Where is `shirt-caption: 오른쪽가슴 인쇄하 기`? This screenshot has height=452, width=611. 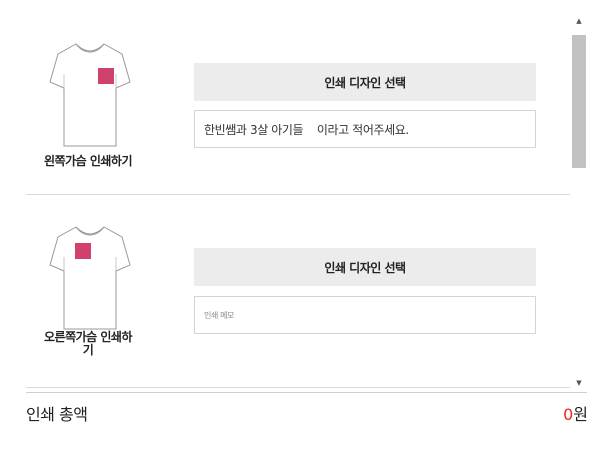 shirt-caption: 오른쪽가슴 인쇄하 기 is located at coordinates (88, 344).